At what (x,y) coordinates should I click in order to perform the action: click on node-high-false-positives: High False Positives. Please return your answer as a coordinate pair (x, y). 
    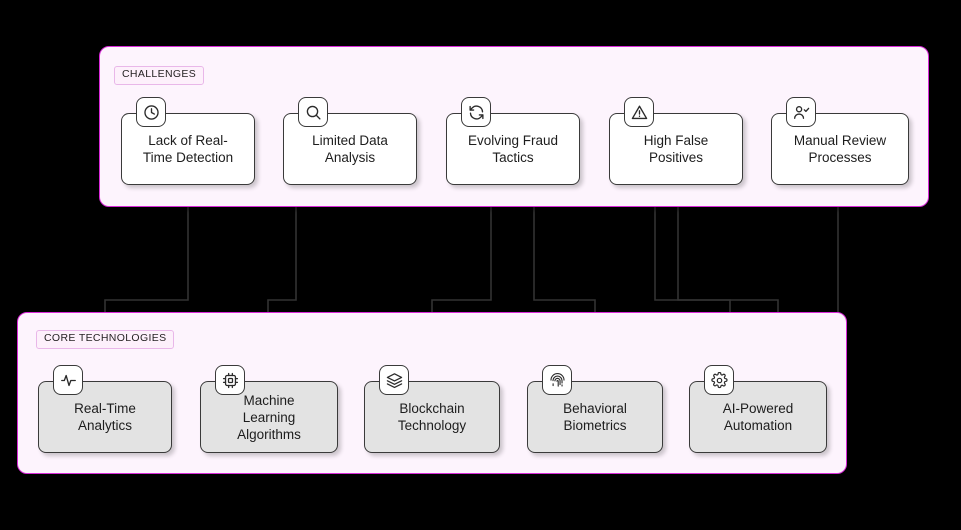
    Looking at the image, I should click on (676, 141).